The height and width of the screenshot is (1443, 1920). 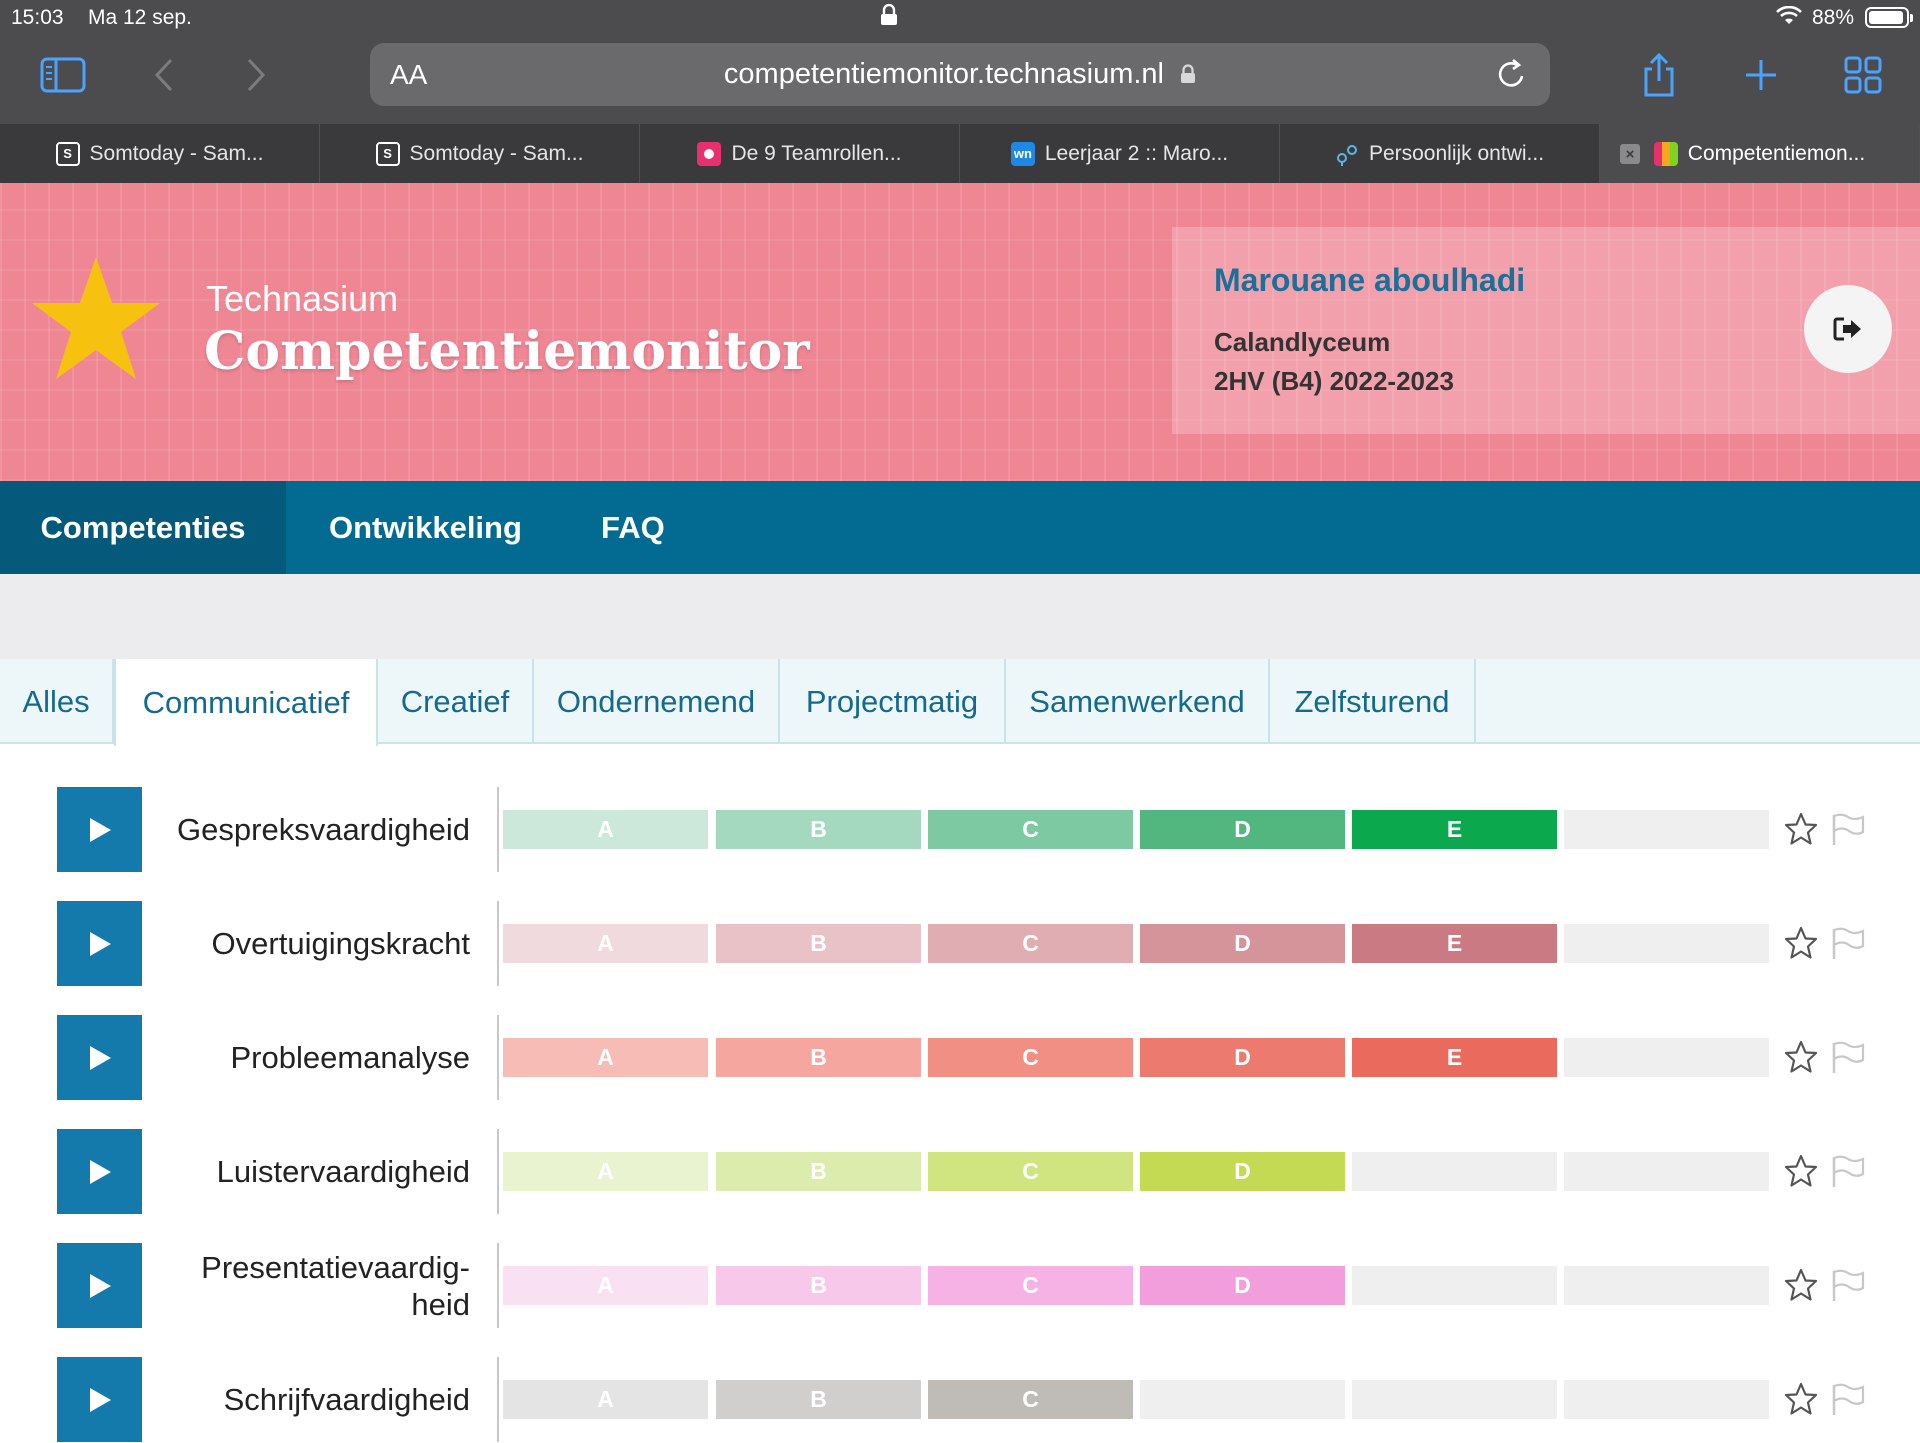 What do you see at coordinates (1630, 154) in the screenshot?
I see `close-tab-icon: ×` at bounding box center [1630, 154].